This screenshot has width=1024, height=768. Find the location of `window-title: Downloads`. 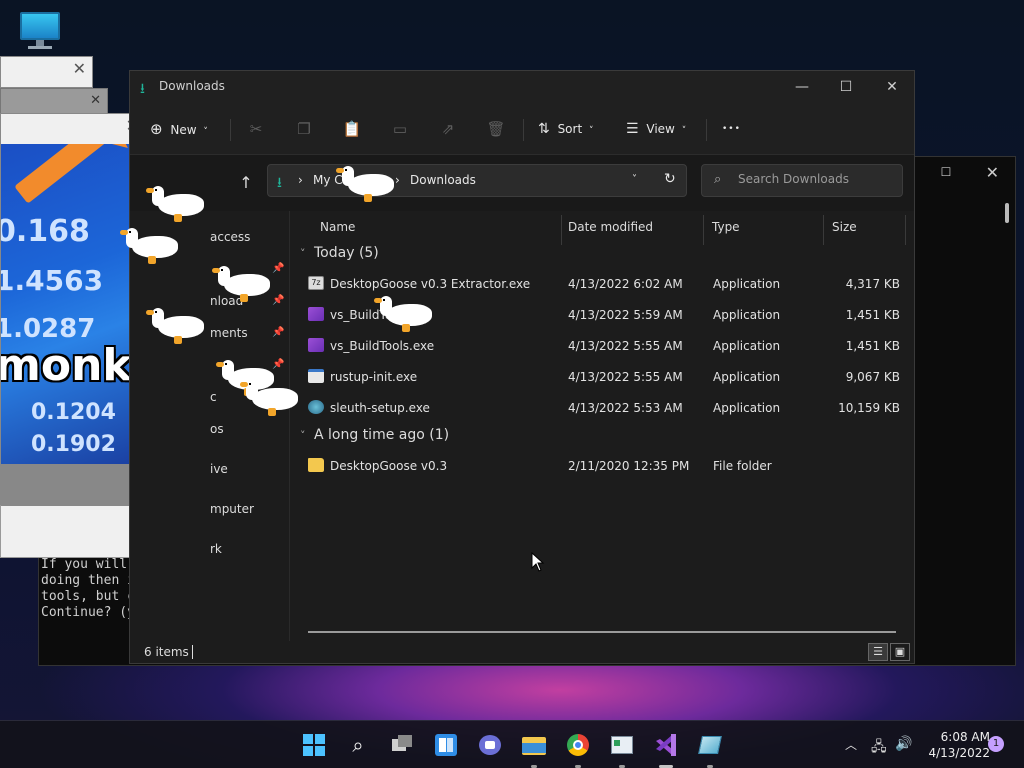

window-title: Downloads is located at coordinates (192, 86).